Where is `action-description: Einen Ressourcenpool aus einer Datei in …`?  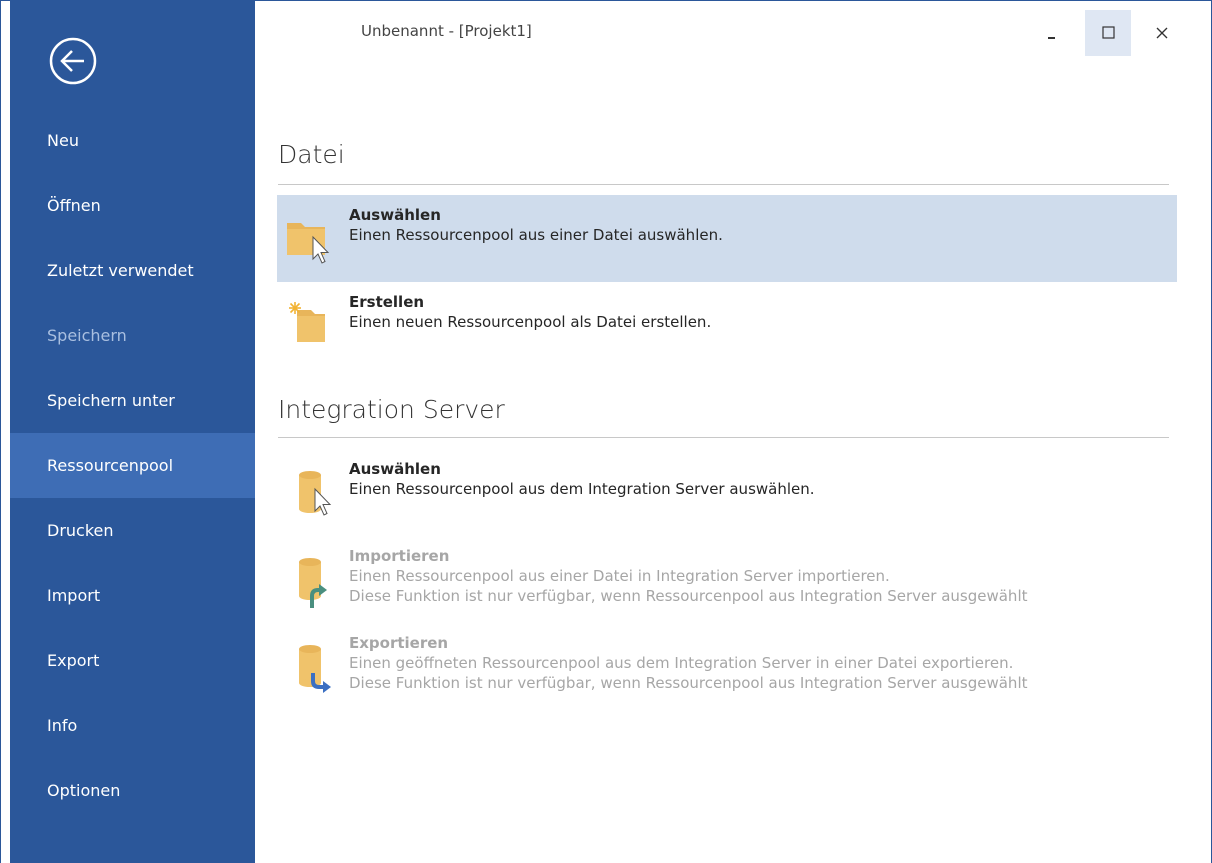
action-description: Einen Ressourcenpool aus einer Datei in … is located at coordinates (619, 576).